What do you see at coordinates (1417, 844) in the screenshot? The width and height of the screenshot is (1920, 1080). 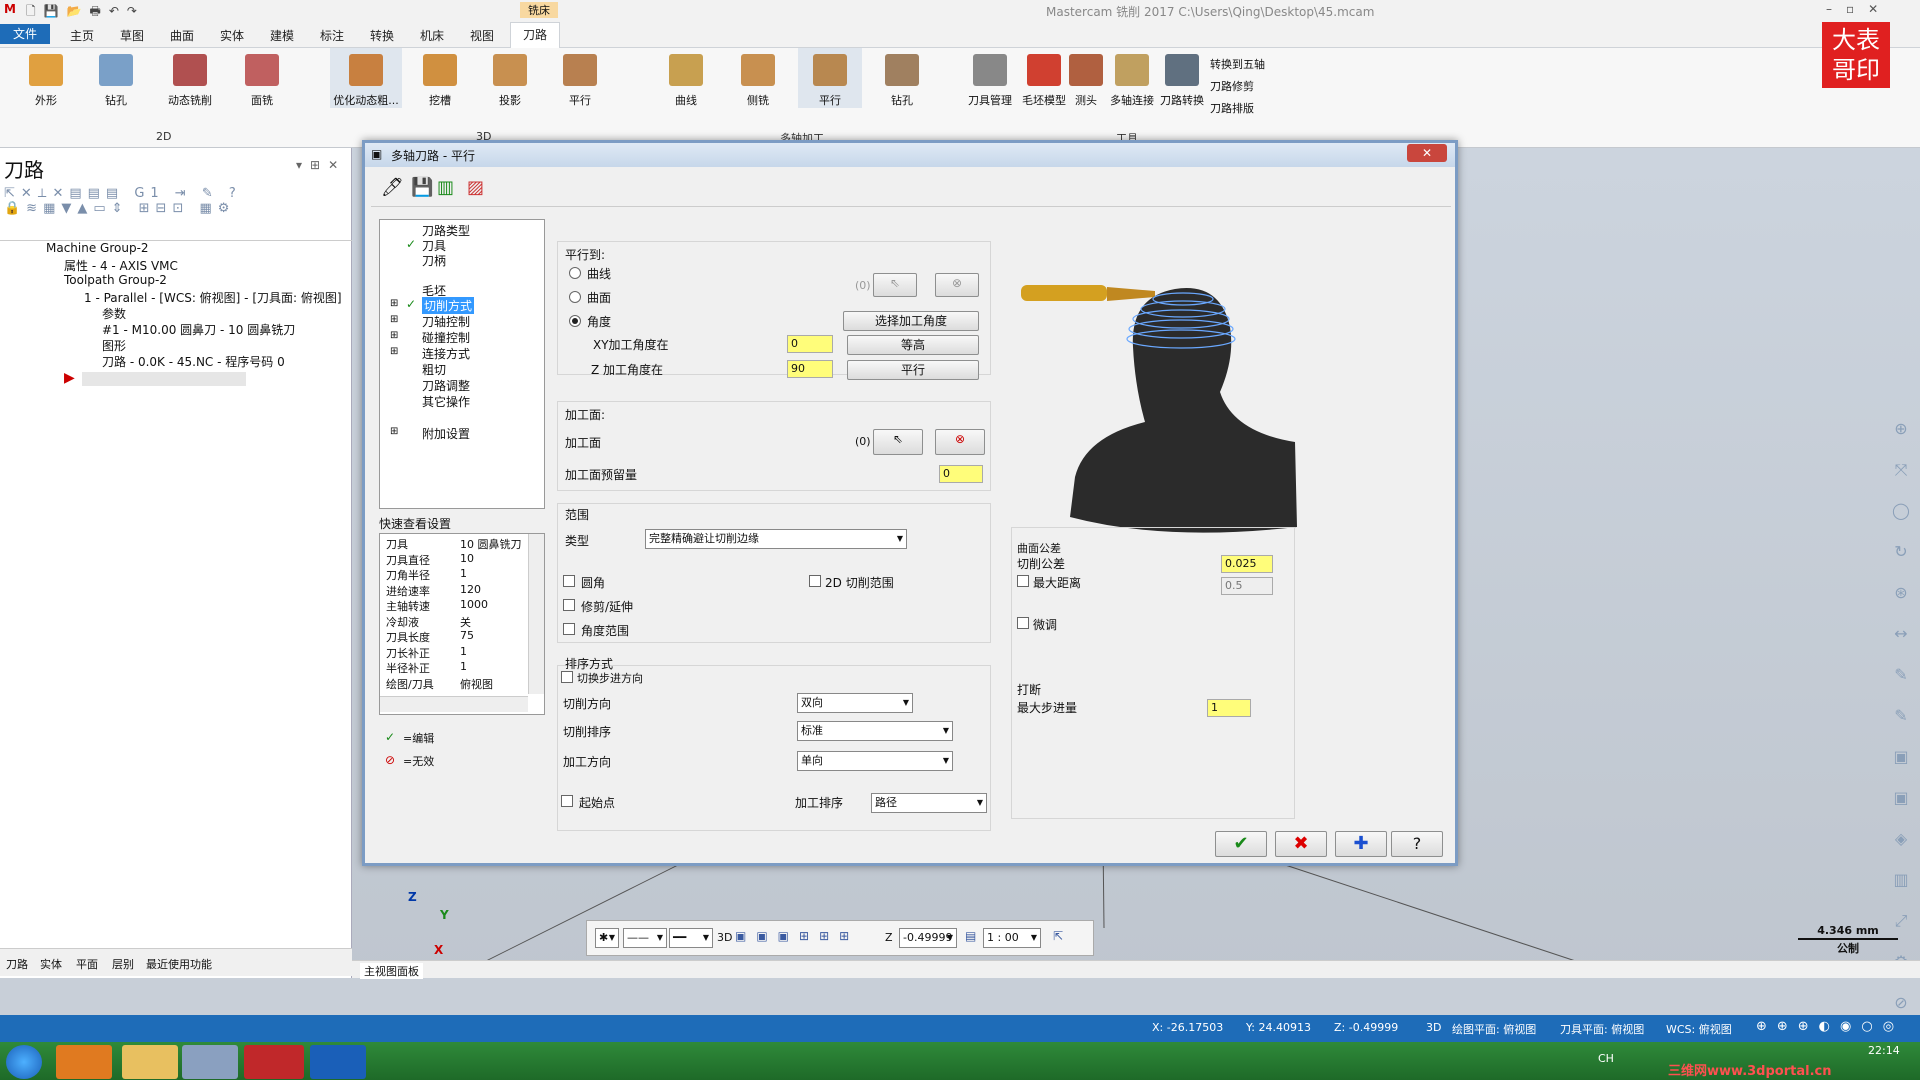 I see `help-button: ?` at bounding box center [1417, 844].